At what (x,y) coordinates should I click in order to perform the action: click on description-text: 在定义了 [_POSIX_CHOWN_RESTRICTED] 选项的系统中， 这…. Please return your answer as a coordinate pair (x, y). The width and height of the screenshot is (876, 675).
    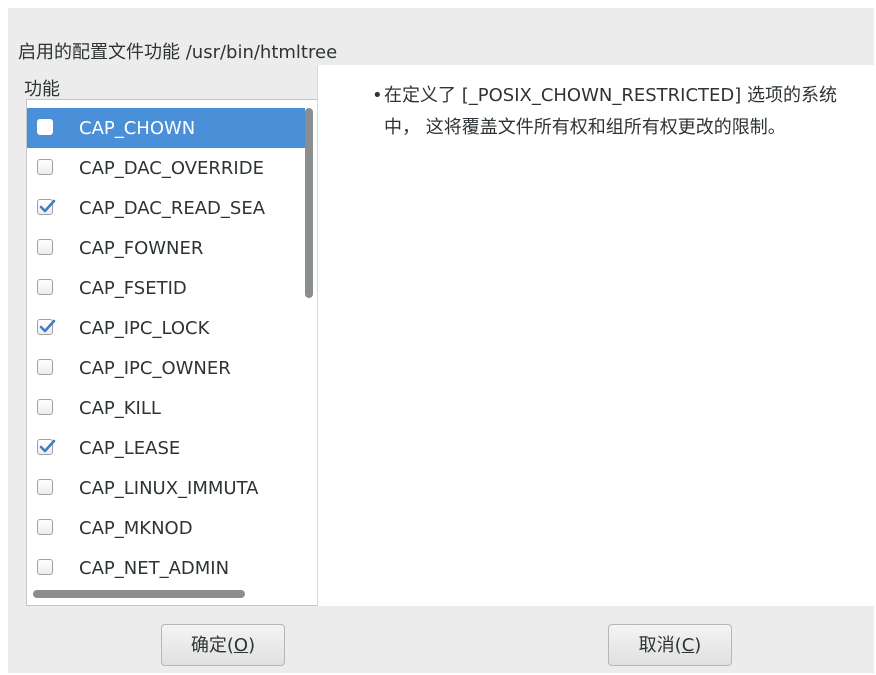
    Looking at the image, I should click on (611, 111).